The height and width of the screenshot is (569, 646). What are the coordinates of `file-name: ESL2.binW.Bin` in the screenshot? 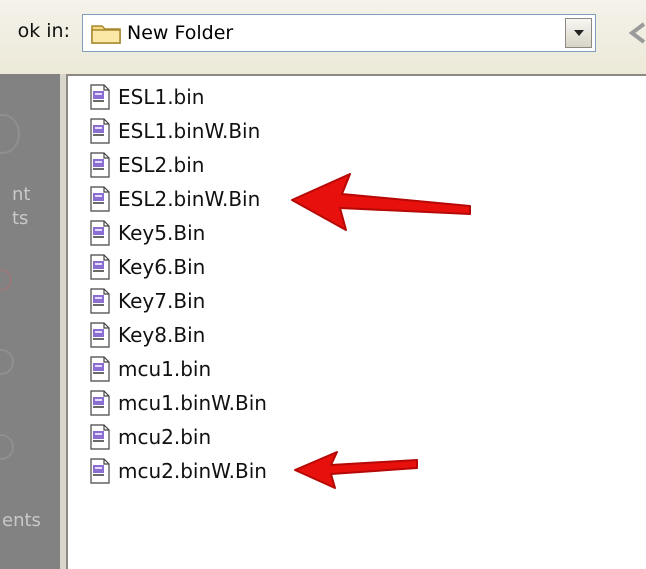 It's located at (189, 199).